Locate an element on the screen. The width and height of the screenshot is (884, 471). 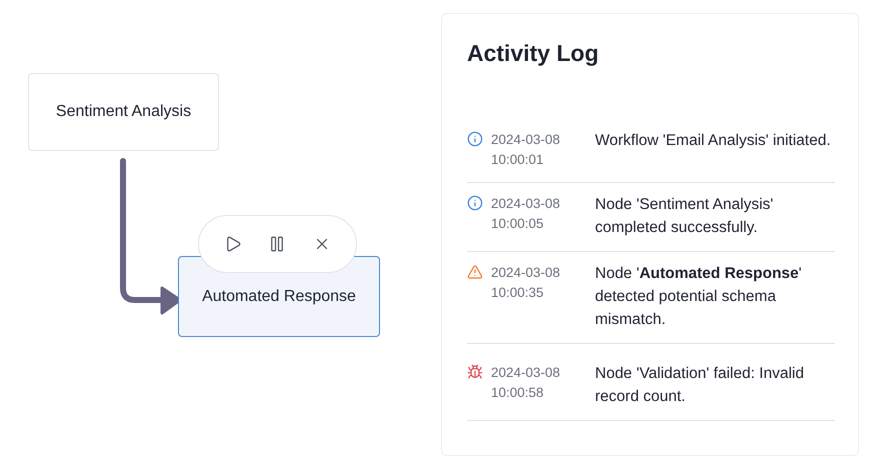
log-message: Workflow 'Email Analysis' initiated. is located at coordinates (713, 141).